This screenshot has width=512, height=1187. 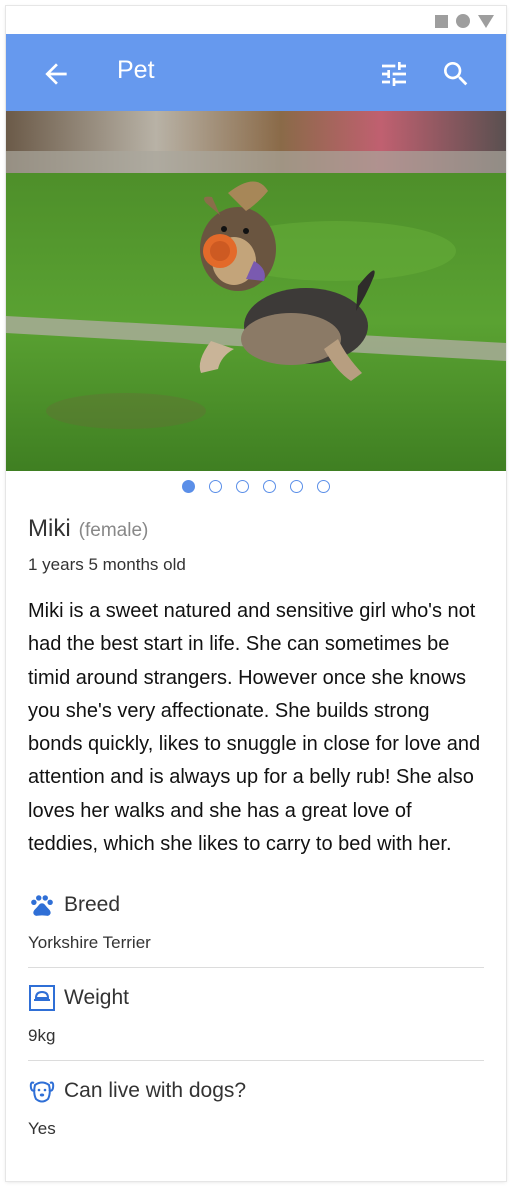 What do you see at coordinates (89, 943) in the screenshot?
I see `attribute-value: Yorkshire Terrier` at bounding box center [89, 943].